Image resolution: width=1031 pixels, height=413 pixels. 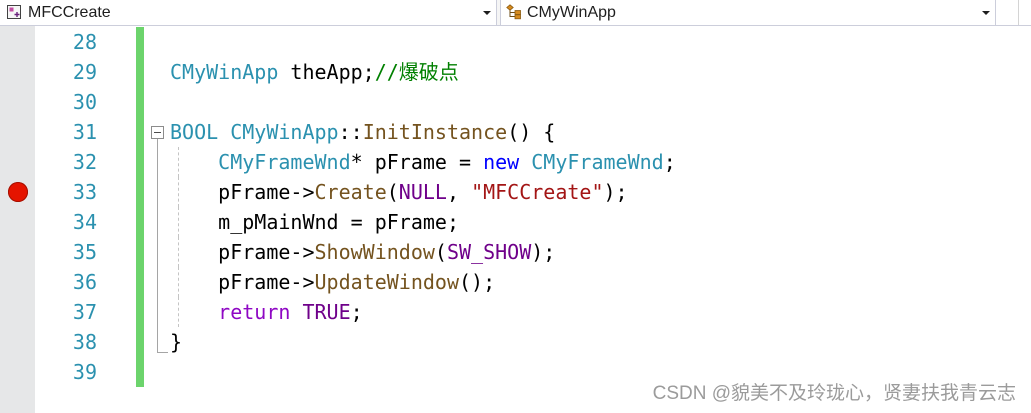 I want to click on line-number: 29, so click(x=66, y=72).